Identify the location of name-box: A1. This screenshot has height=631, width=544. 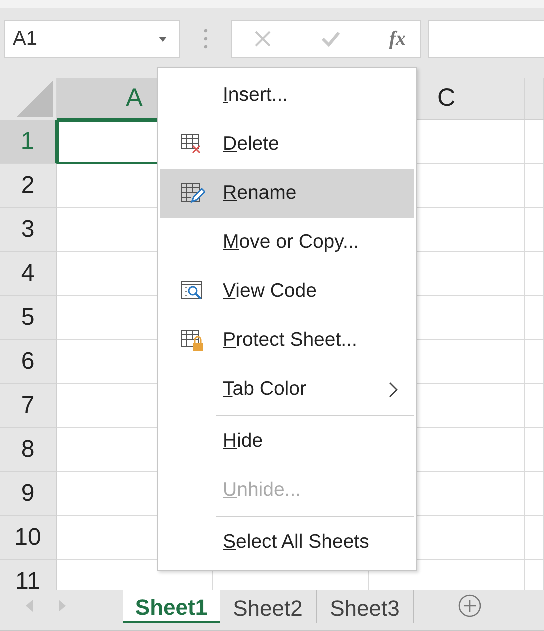
(92, 39).